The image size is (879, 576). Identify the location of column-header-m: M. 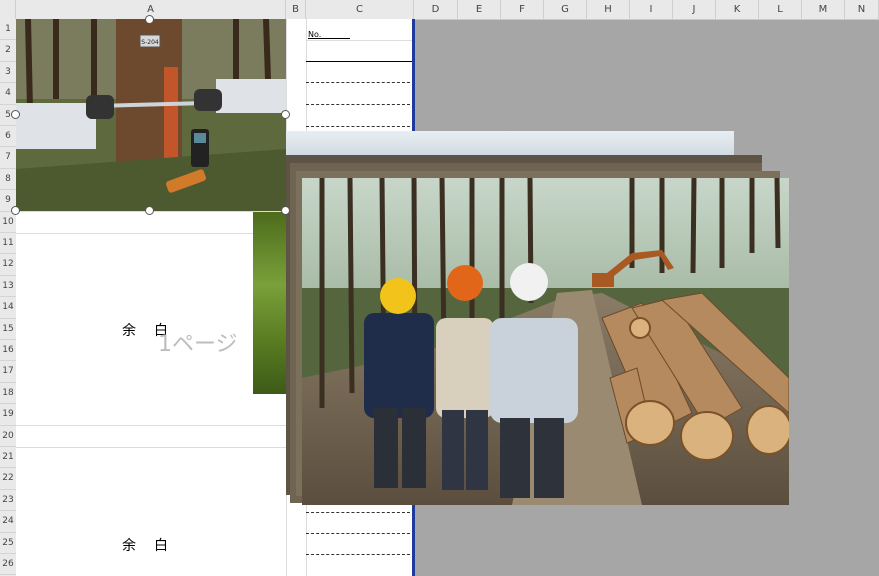
(823, 9).